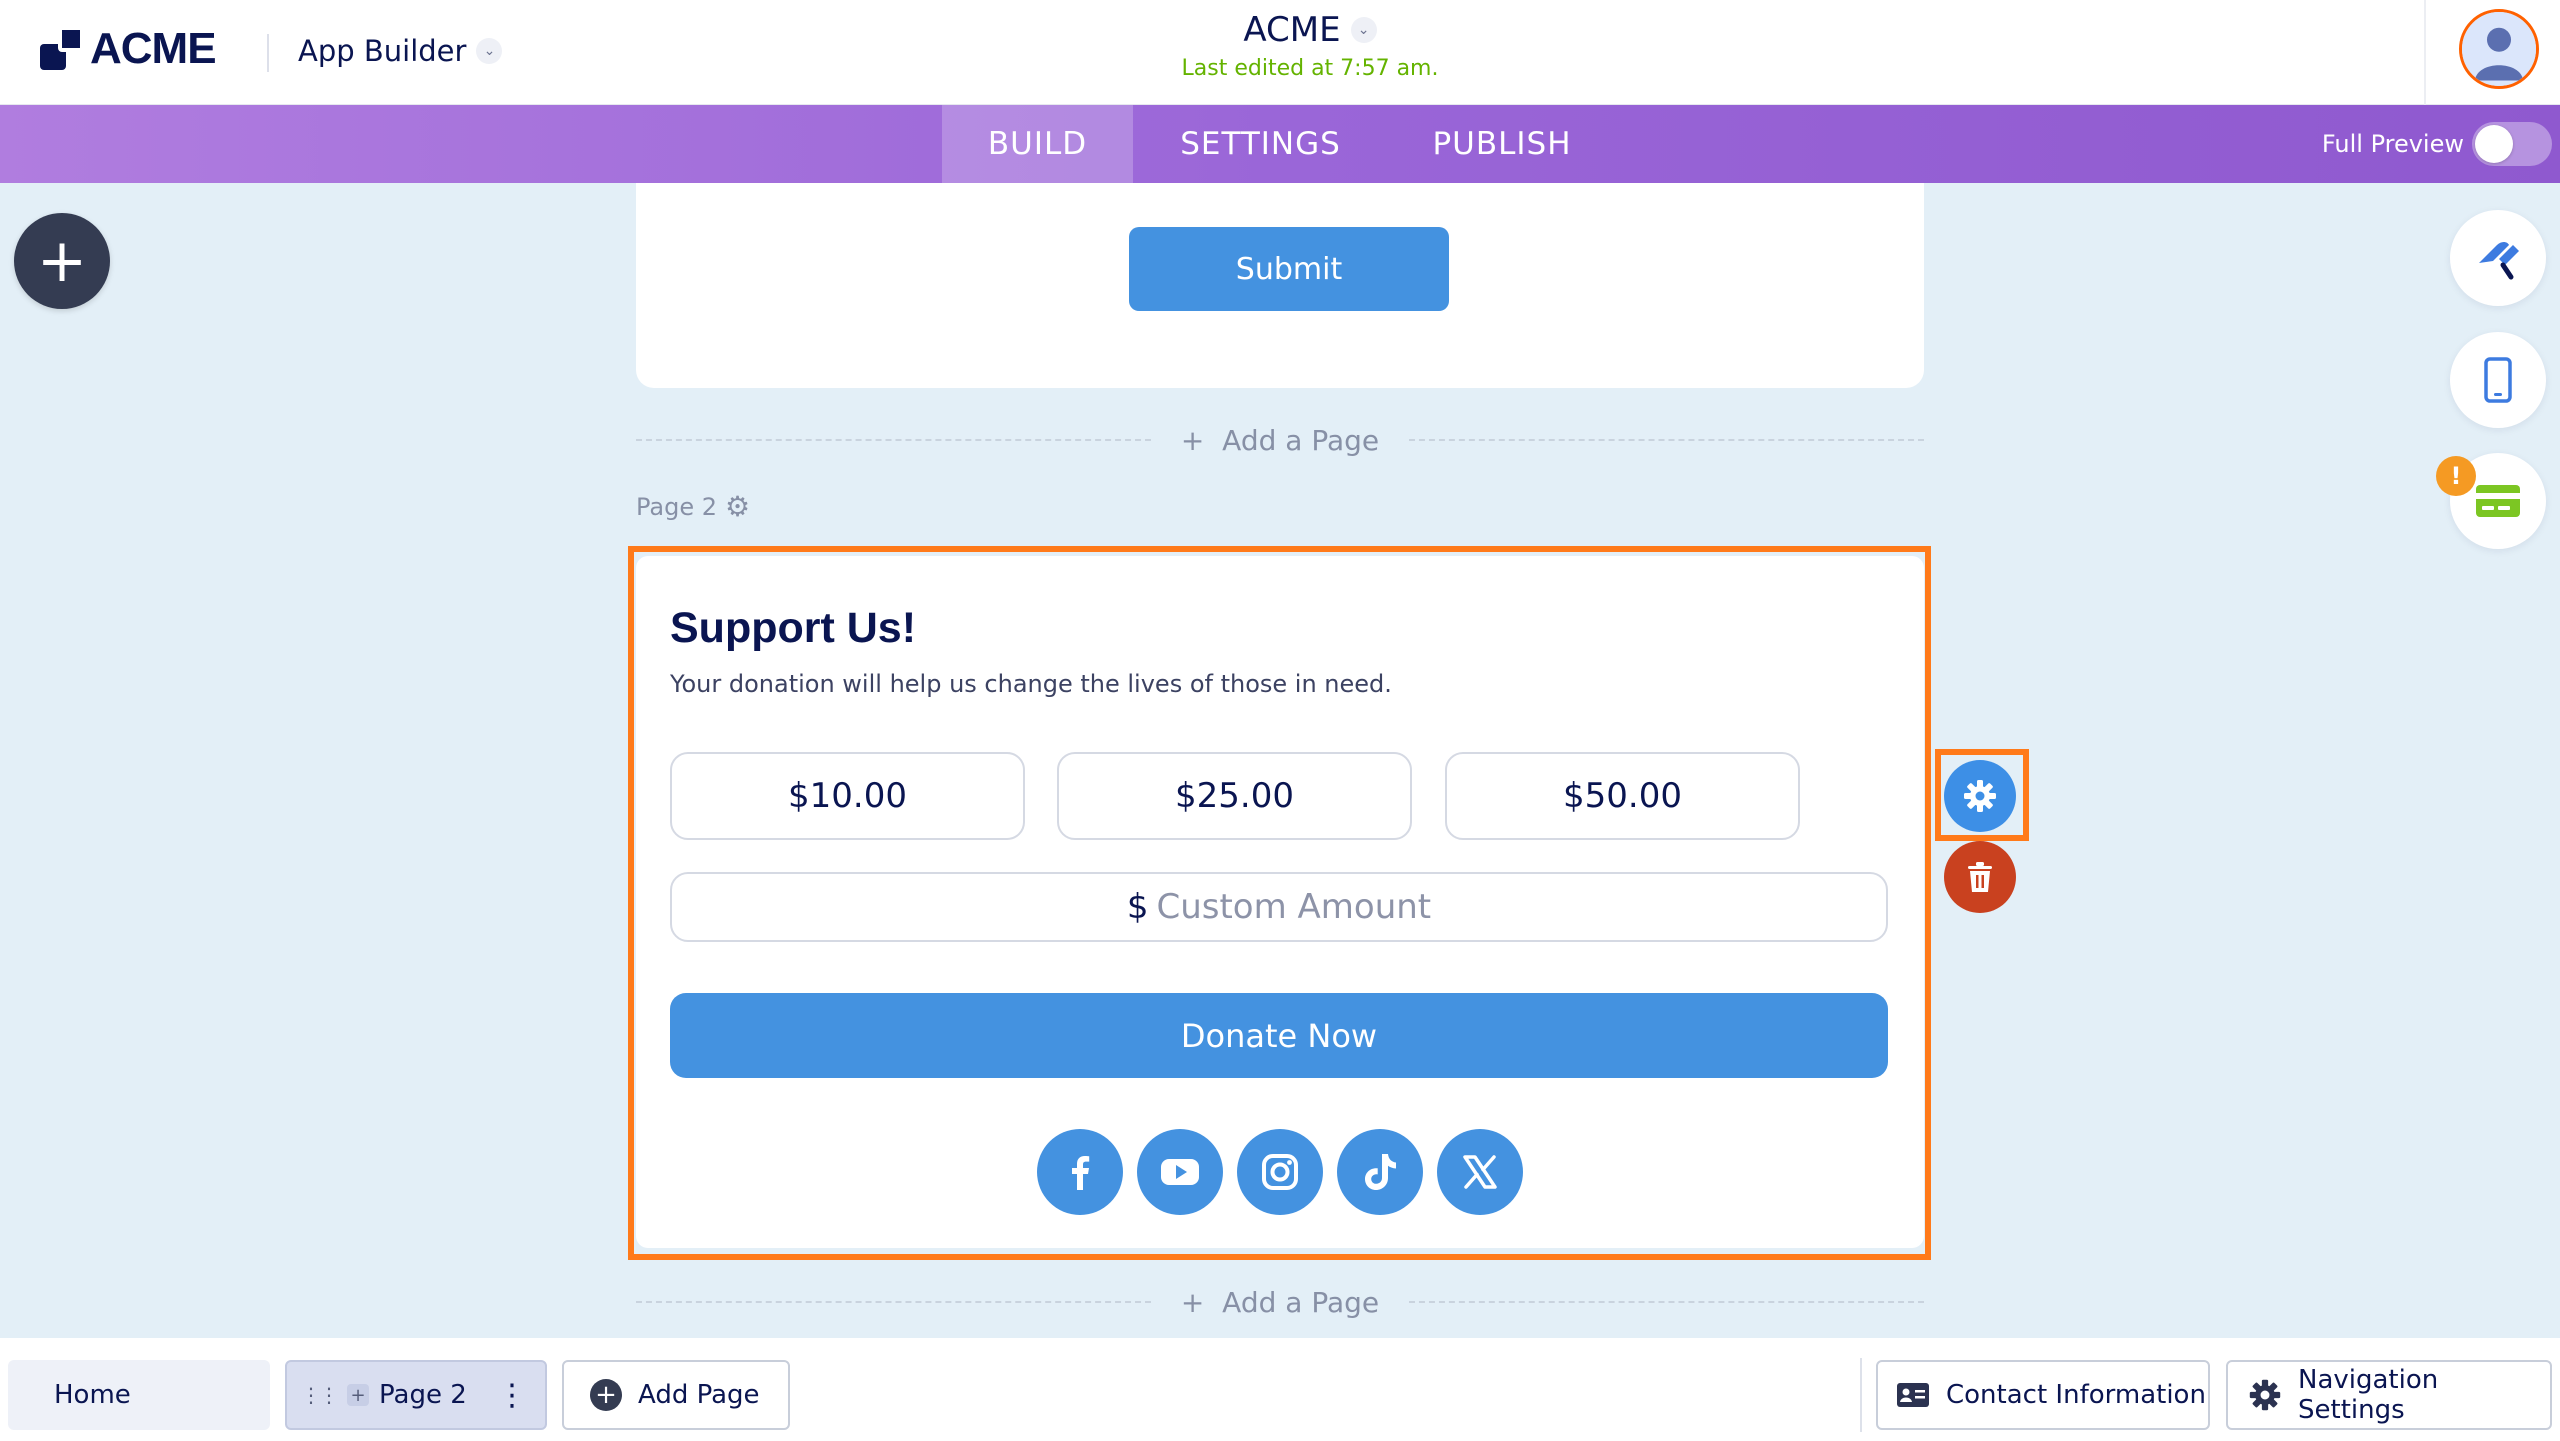 This screenshot has height=1441, width=2560. I want to click on contact-card-icon, so click(1913, 1395).